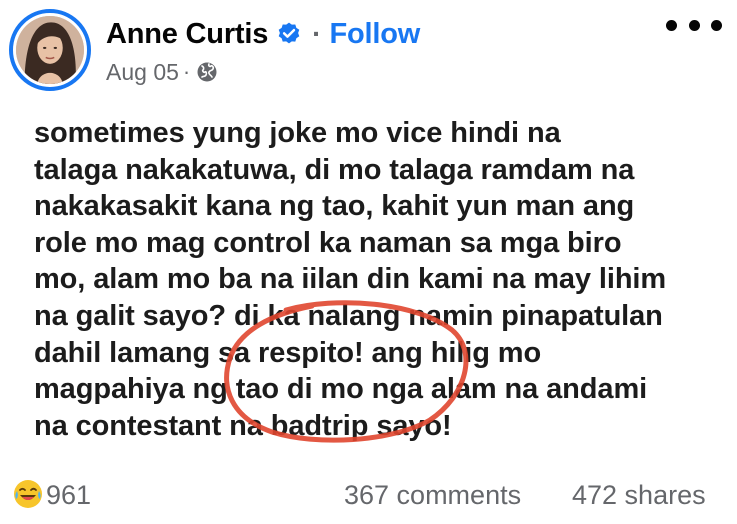 The width and height of the screenshot is (737, 524). I want to click on post-footer: 961 367 comments 472 shares, so click(368, 496).